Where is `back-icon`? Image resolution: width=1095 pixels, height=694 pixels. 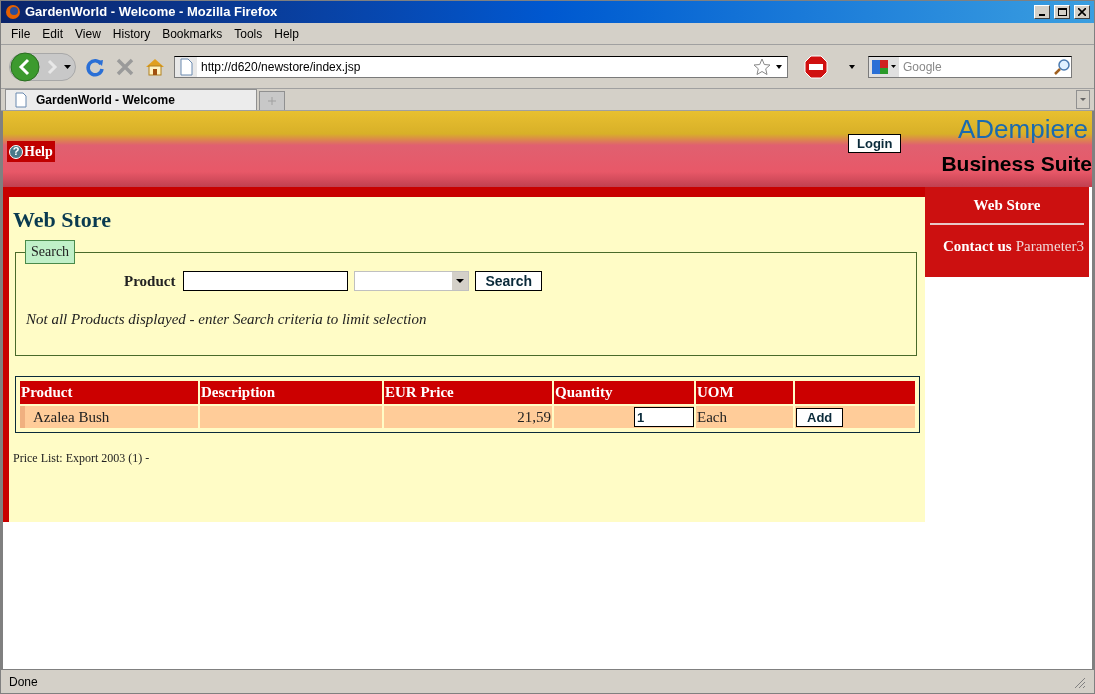
back-icon is located at coordinates (25, 66).